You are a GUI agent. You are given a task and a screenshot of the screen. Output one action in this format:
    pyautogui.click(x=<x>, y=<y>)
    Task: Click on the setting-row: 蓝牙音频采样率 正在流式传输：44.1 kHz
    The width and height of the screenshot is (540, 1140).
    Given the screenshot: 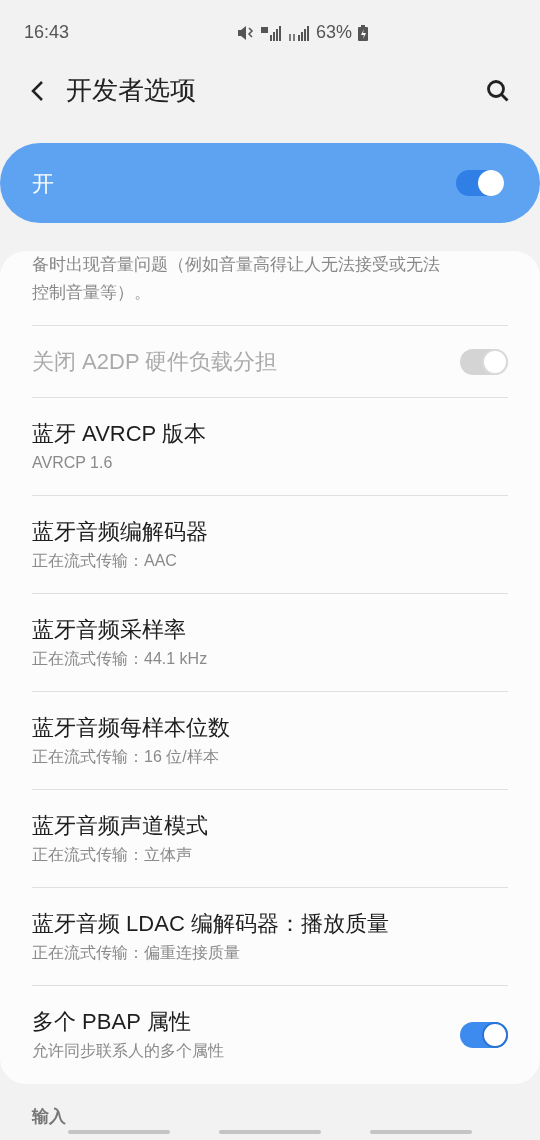 What is the action you would take?
    pyautogui.click(x=270, y=643)
    